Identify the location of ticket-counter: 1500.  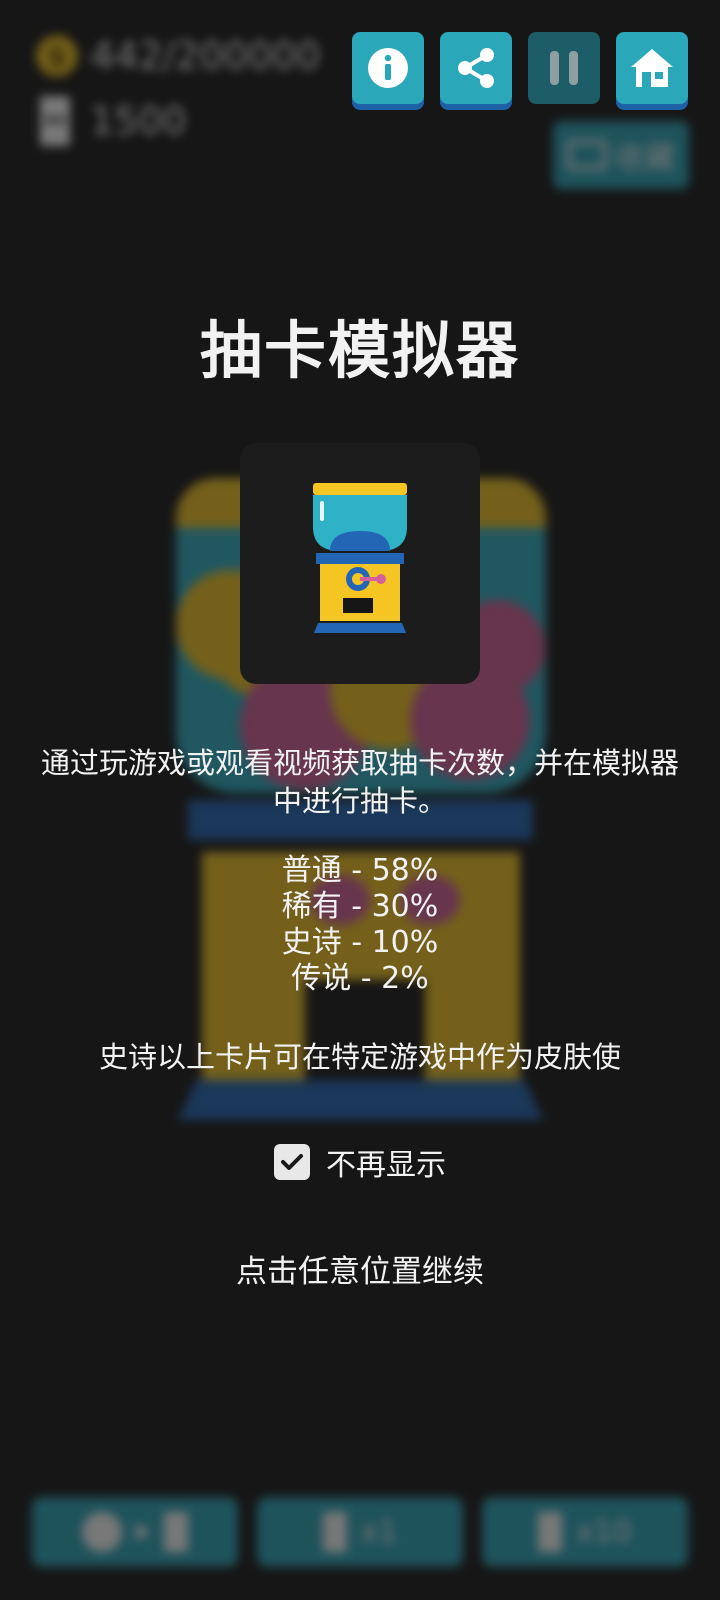
(113, 121).